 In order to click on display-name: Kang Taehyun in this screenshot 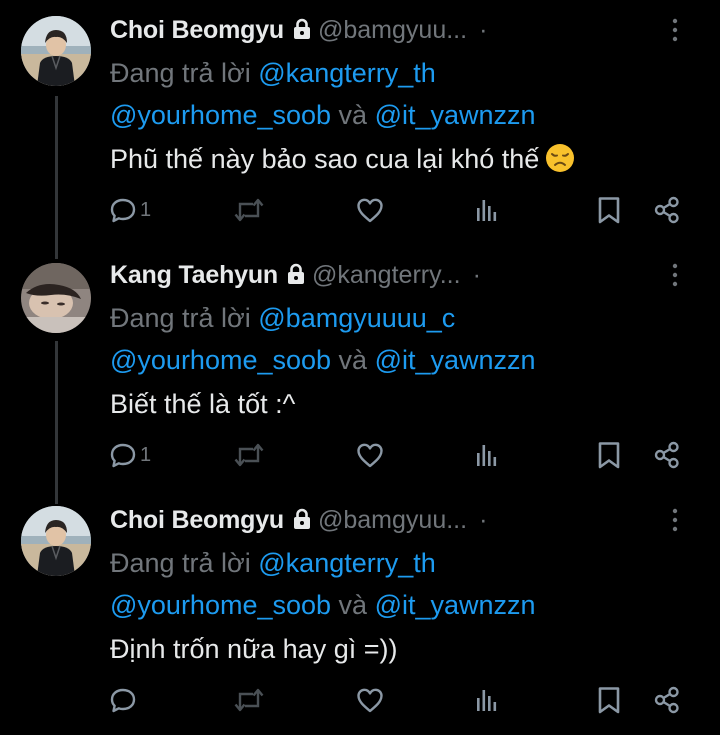, I will do `click(194, 275)`.